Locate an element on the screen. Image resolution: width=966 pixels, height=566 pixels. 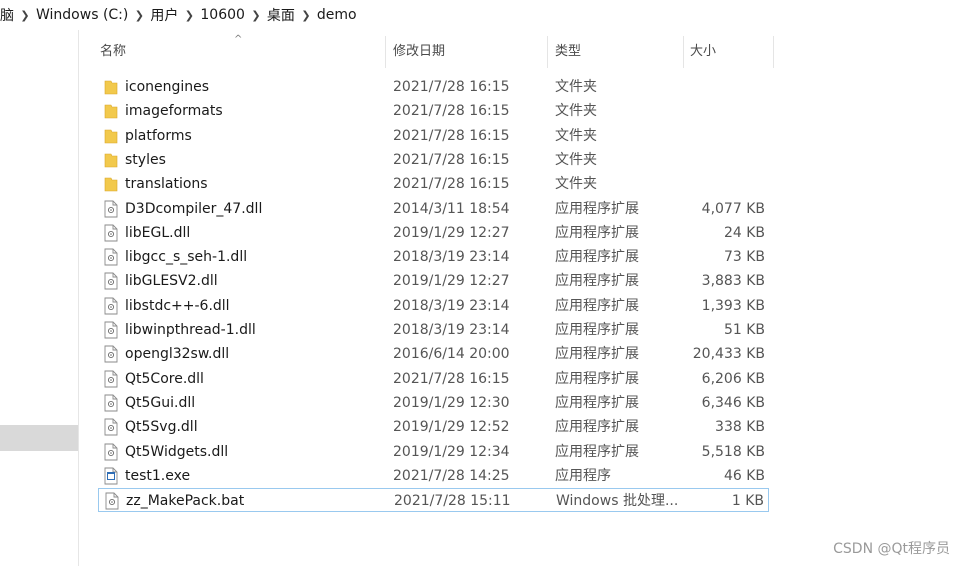
column-header-date: 修改日期 is located at coordinates (419, 49).